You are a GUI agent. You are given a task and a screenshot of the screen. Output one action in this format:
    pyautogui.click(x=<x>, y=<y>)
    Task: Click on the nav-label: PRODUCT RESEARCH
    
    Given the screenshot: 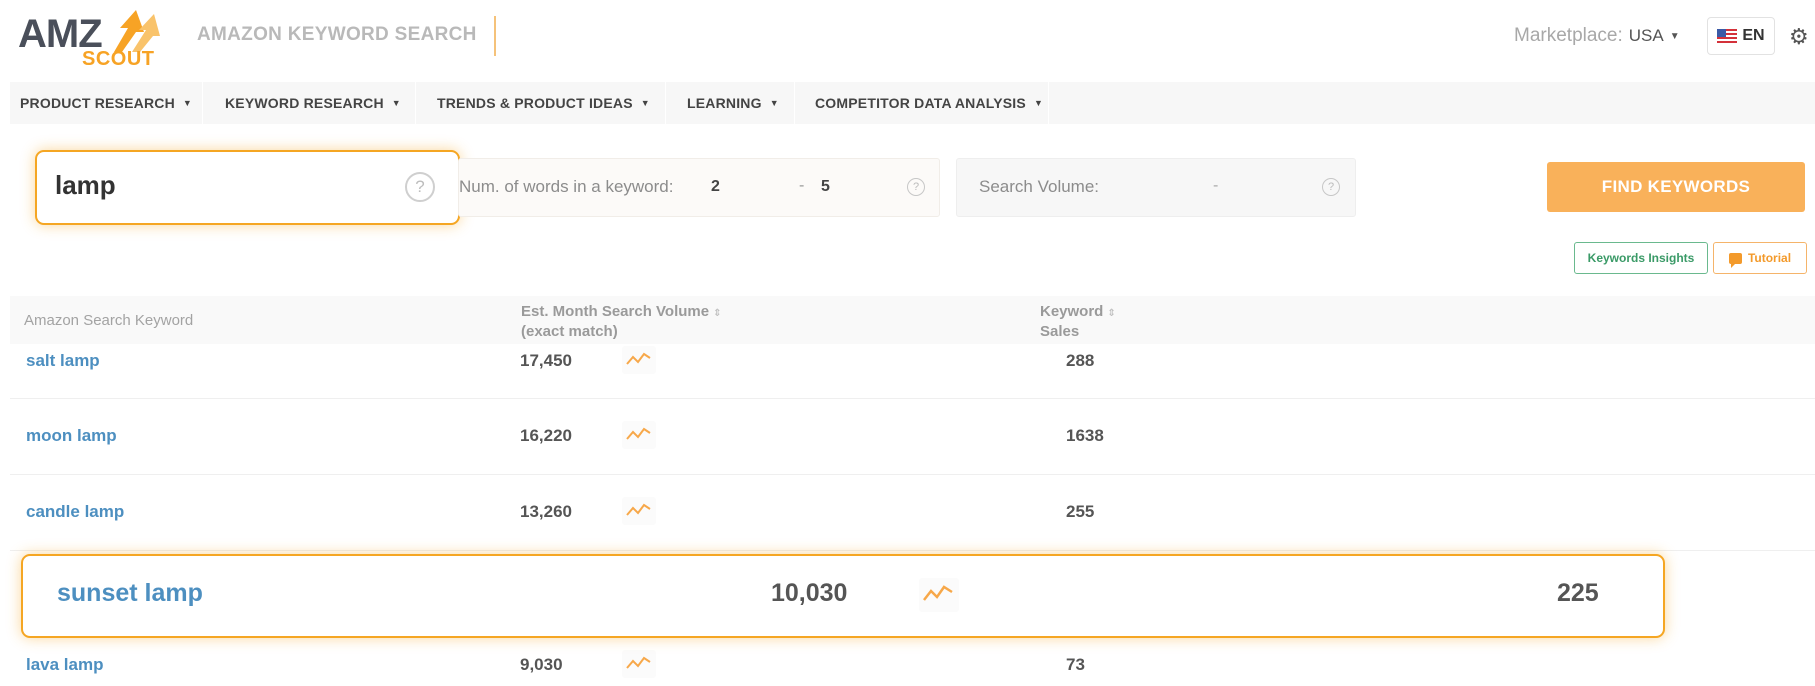 What is the action you would take?
    pyautogui.click(x=97, y=103)
    